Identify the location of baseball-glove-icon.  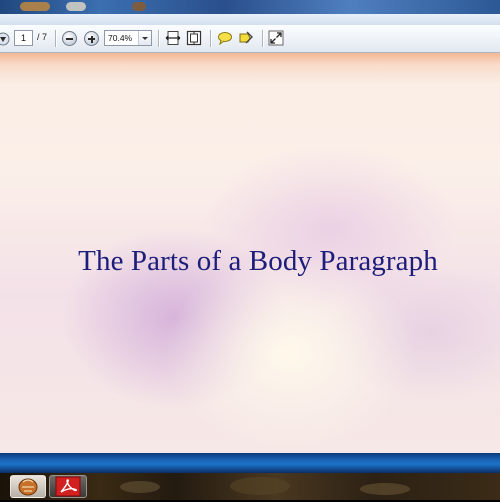
(28, 487).